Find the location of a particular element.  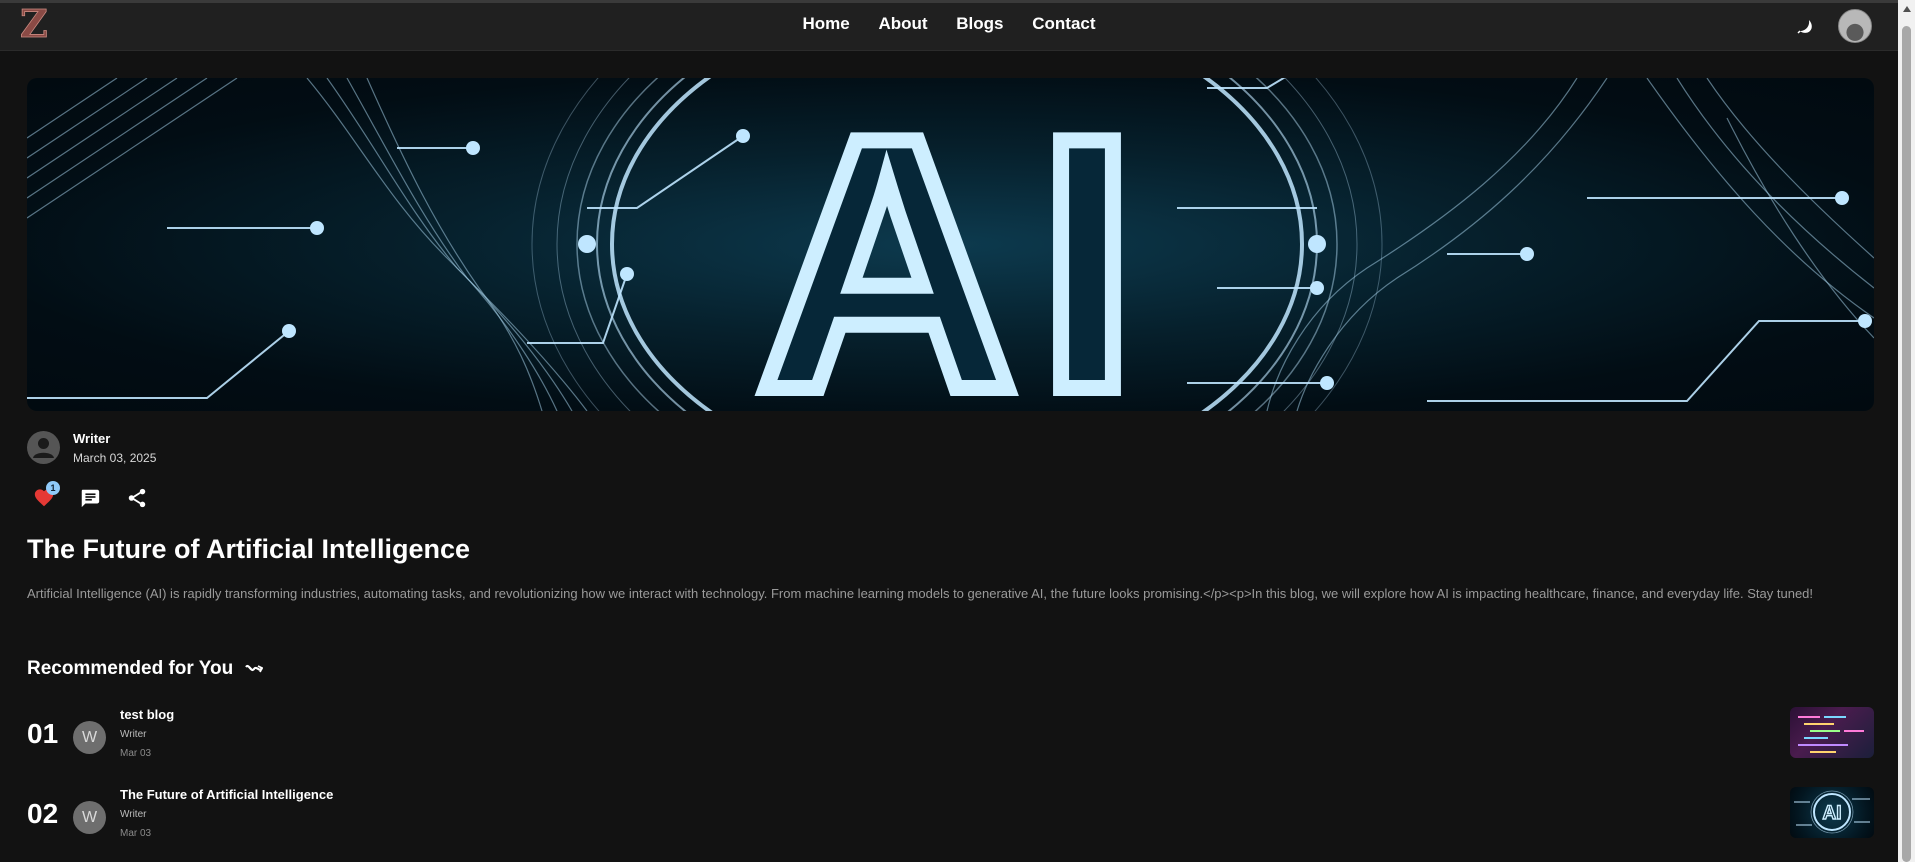

share-icon is located at coordinates (137, 498).